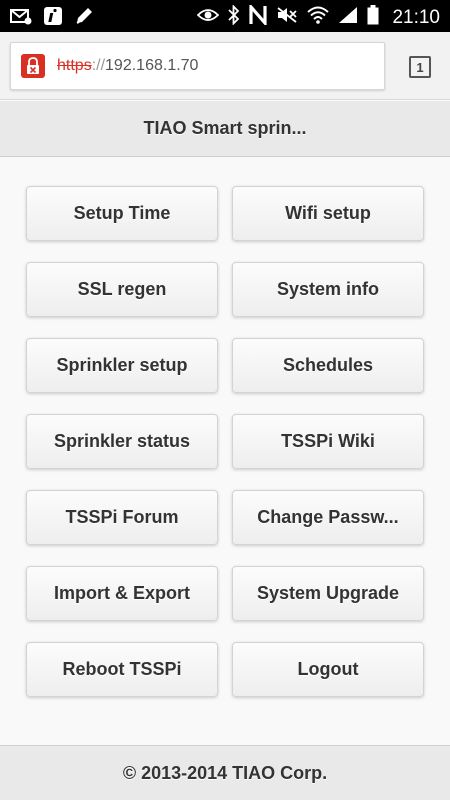 The image size is (450, 800). Describe the element at coordinates (328, 213) in the screenshot. I see `wifi-setup-button: Wifi setup` at that location.